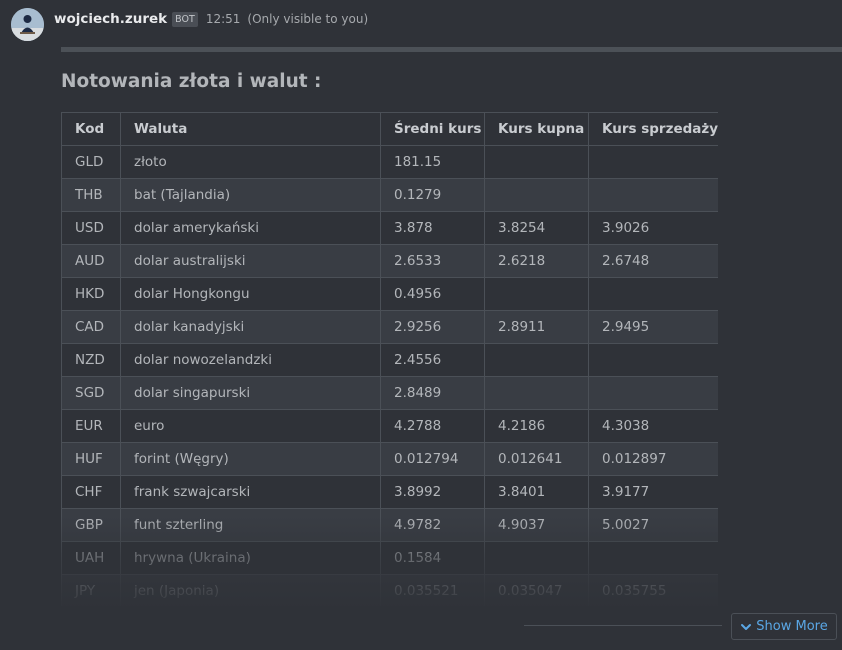 The image size is (842, 650). I want to click on table-row: EUR euro 4.2788 4.2186 4.3038, so click(389, 426).